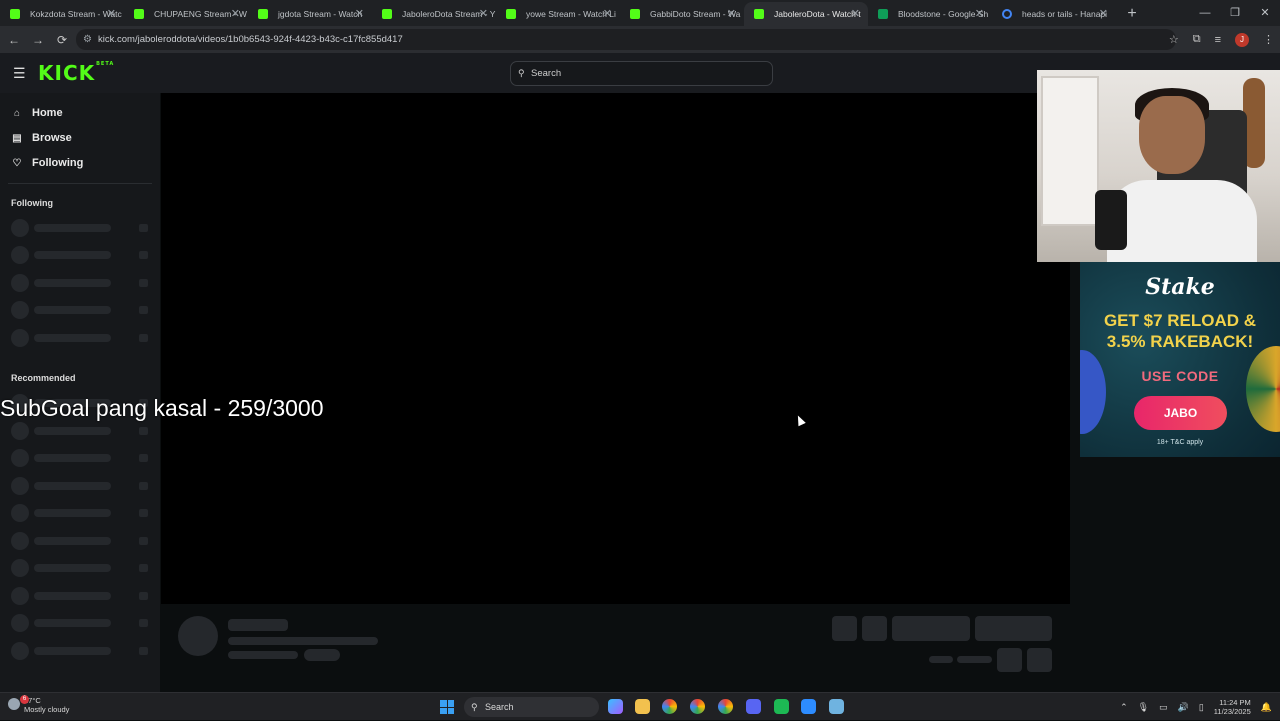 This screenshot has height=721, width=1280. I want to click on browser-tab: yowe Stream - Watch Li ✕, so click(558, 14).